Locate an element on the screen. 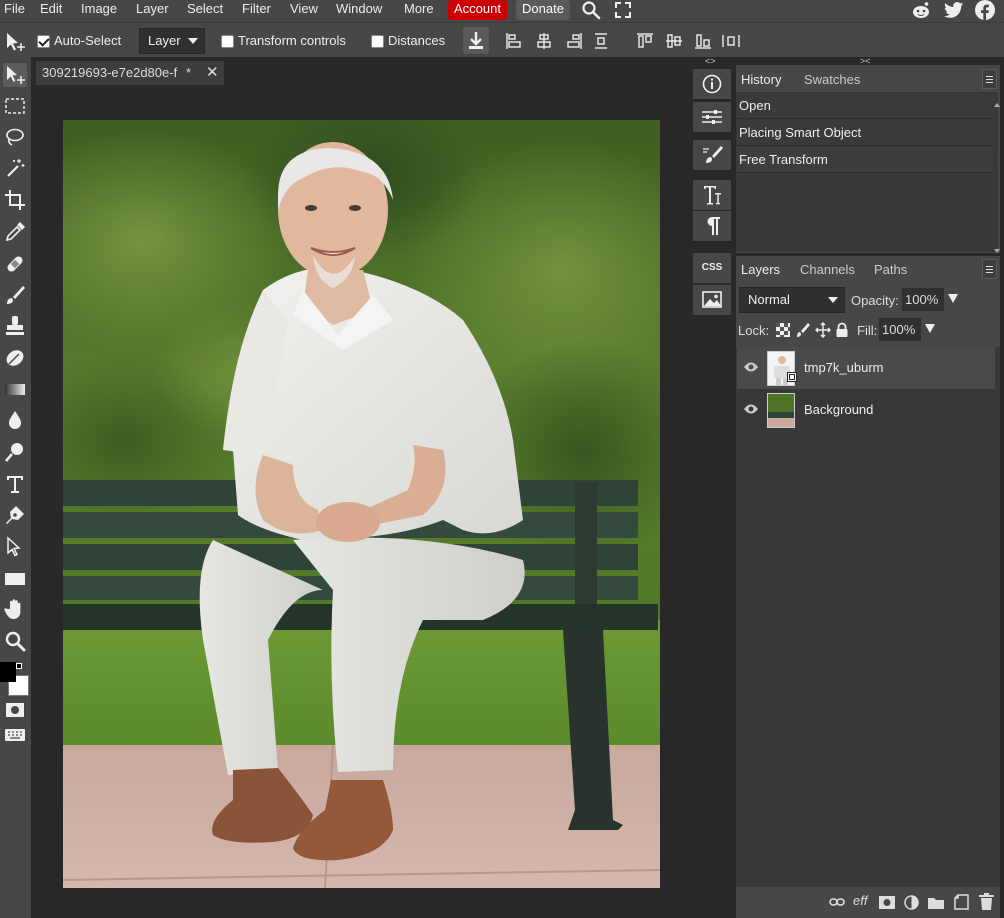 This screenshot has width=1004, height=918. layer-row: tmp7k_uburm is located at coordinates (866, 368).